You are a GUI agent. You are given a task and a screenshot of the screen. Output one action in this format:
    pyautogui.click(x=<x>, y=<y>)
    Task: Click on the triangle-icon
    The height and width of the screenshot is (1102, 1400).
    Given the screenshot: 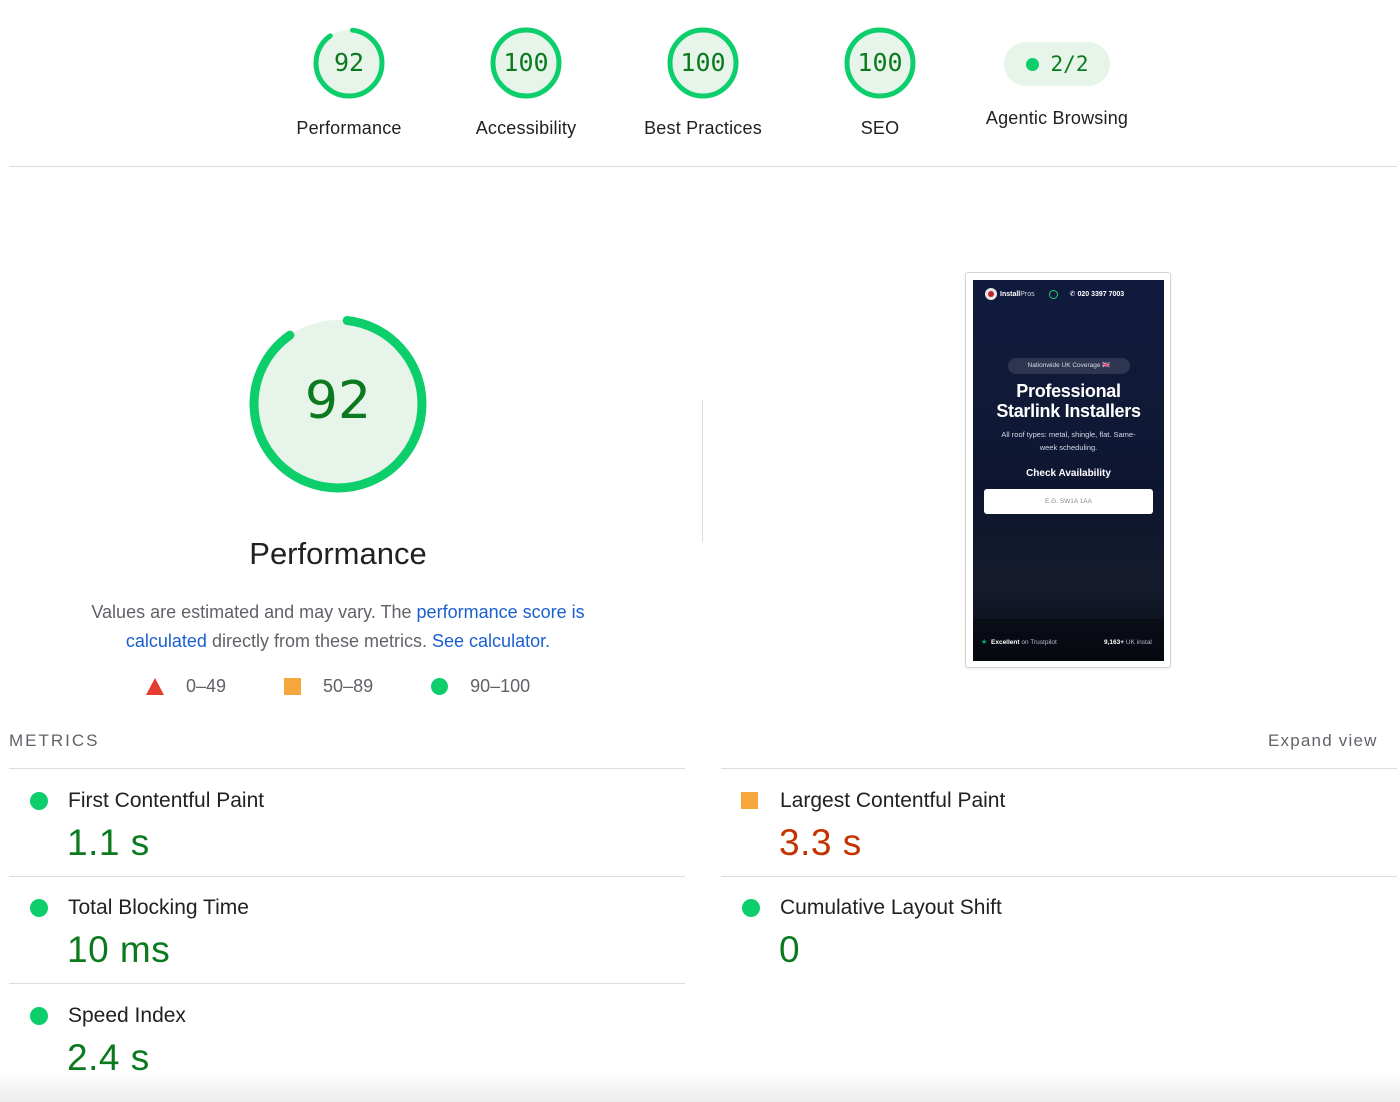 What is the action you would take?
    pyautogui.click(x=155, y=686)
    